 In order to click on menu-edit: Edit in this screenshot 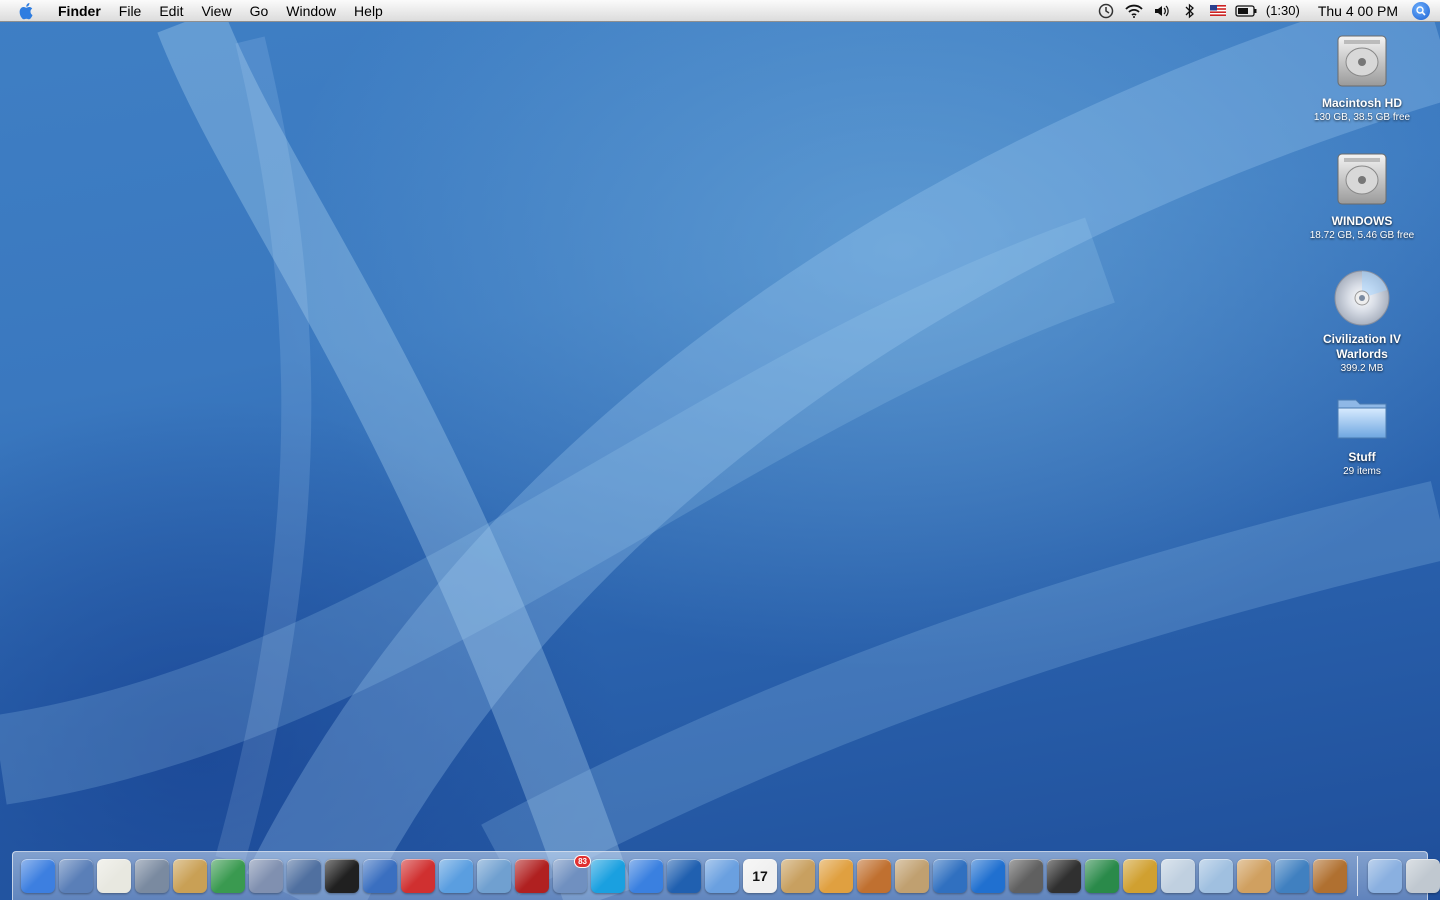, I will do `click(171, 11)`.